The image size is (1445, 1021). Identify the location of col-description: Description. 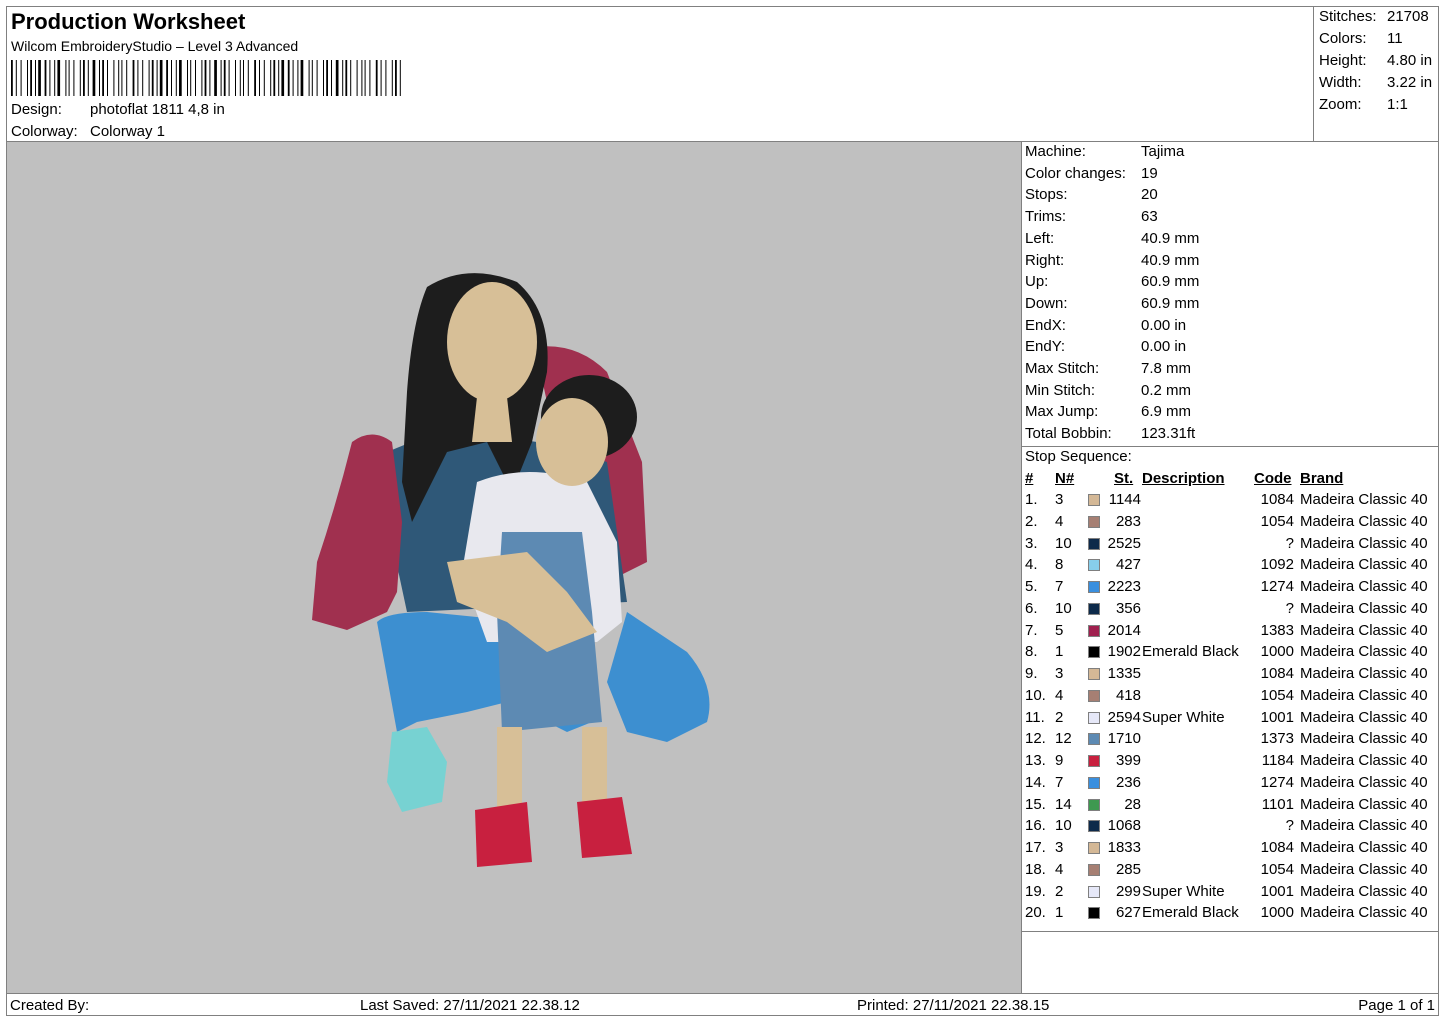
(1183, 478).